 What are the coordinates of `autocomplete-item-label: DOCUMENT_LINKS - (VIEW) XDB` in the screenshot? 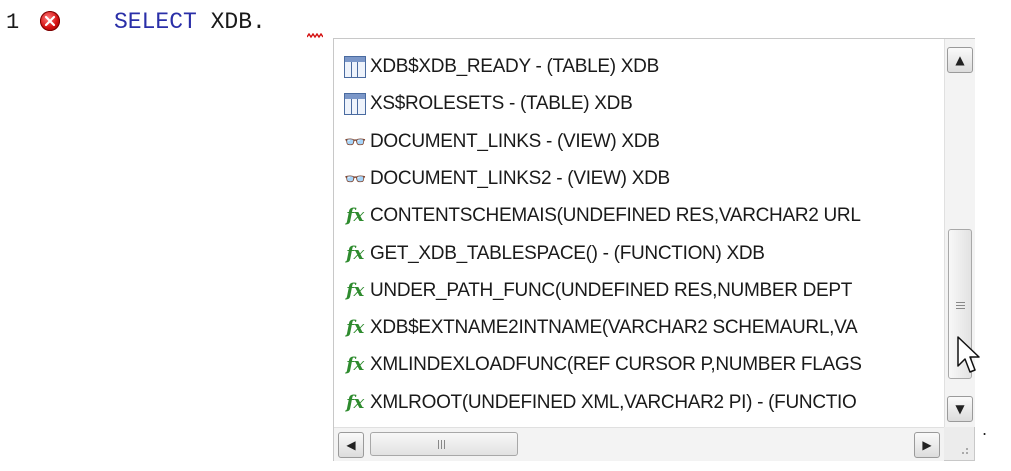 It's located at (515, 141).